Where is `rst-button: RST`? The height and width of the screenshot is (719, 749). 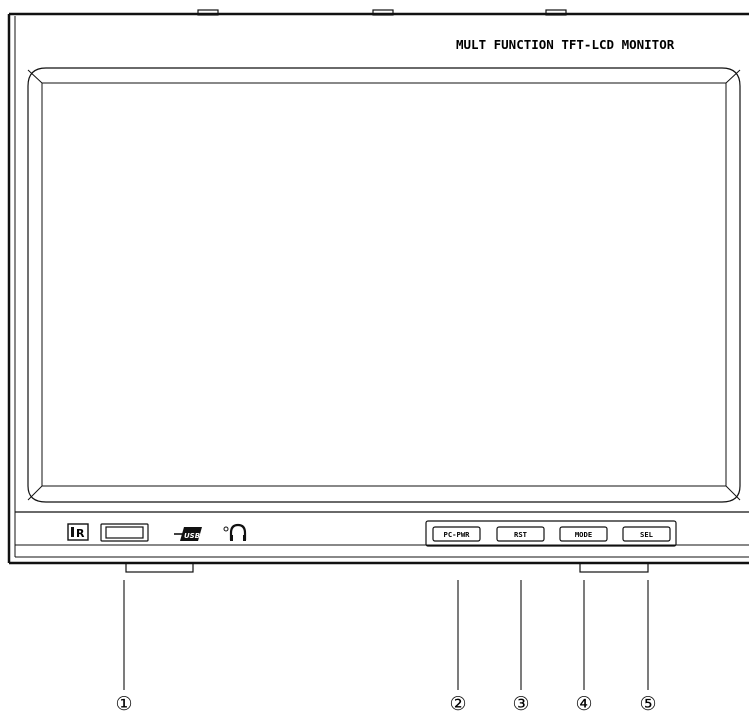 rst-button: RST is located at coordinates (520, 534).